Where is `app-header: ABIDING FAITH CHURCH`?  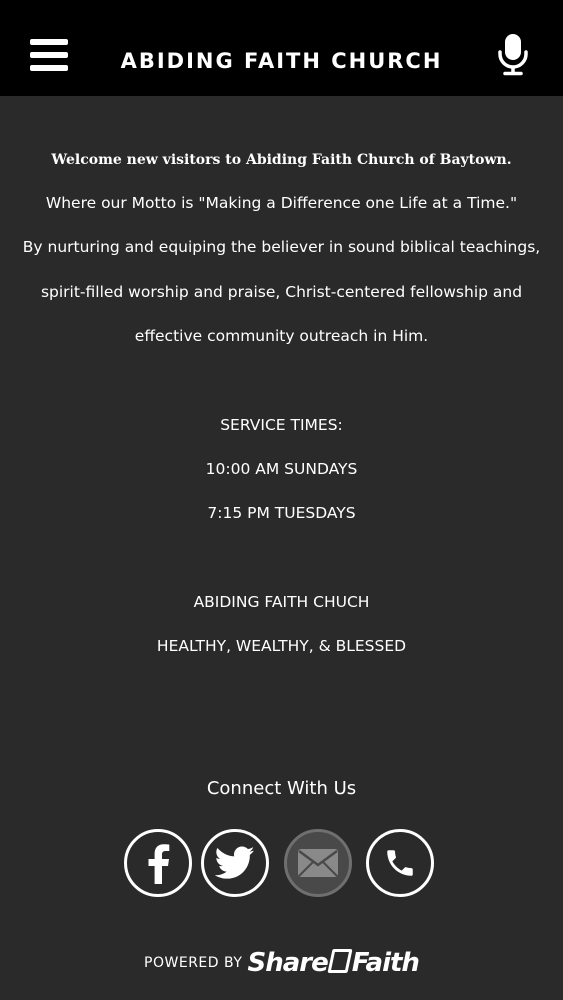 app-header: ABIDING FAITH CHURCH is located at coordinates (281, 48).